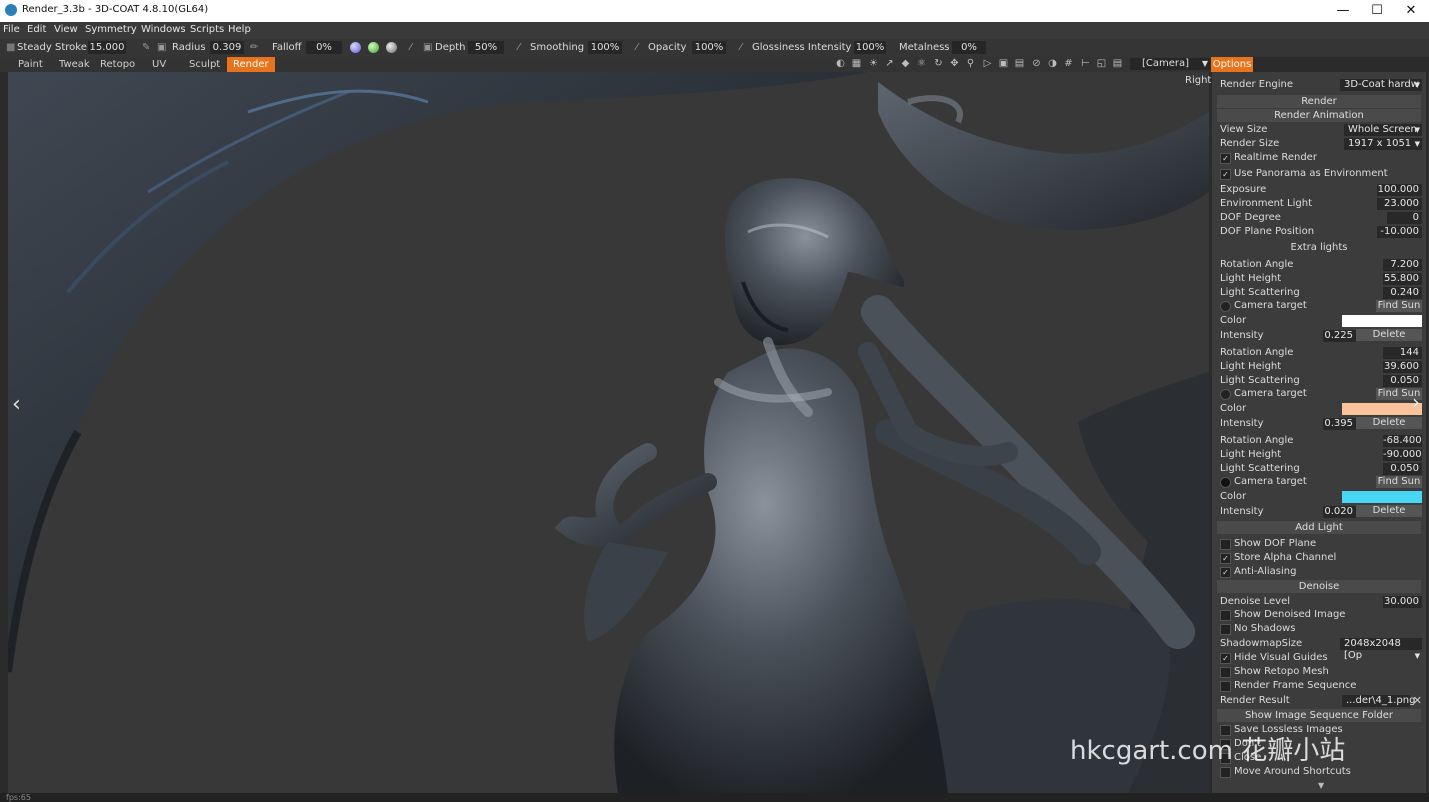 The image size is (1429, 802). Describe the element at coordinates (1416, 402) in the screenshot. I see `next-arrow-icon: ›` at that location.